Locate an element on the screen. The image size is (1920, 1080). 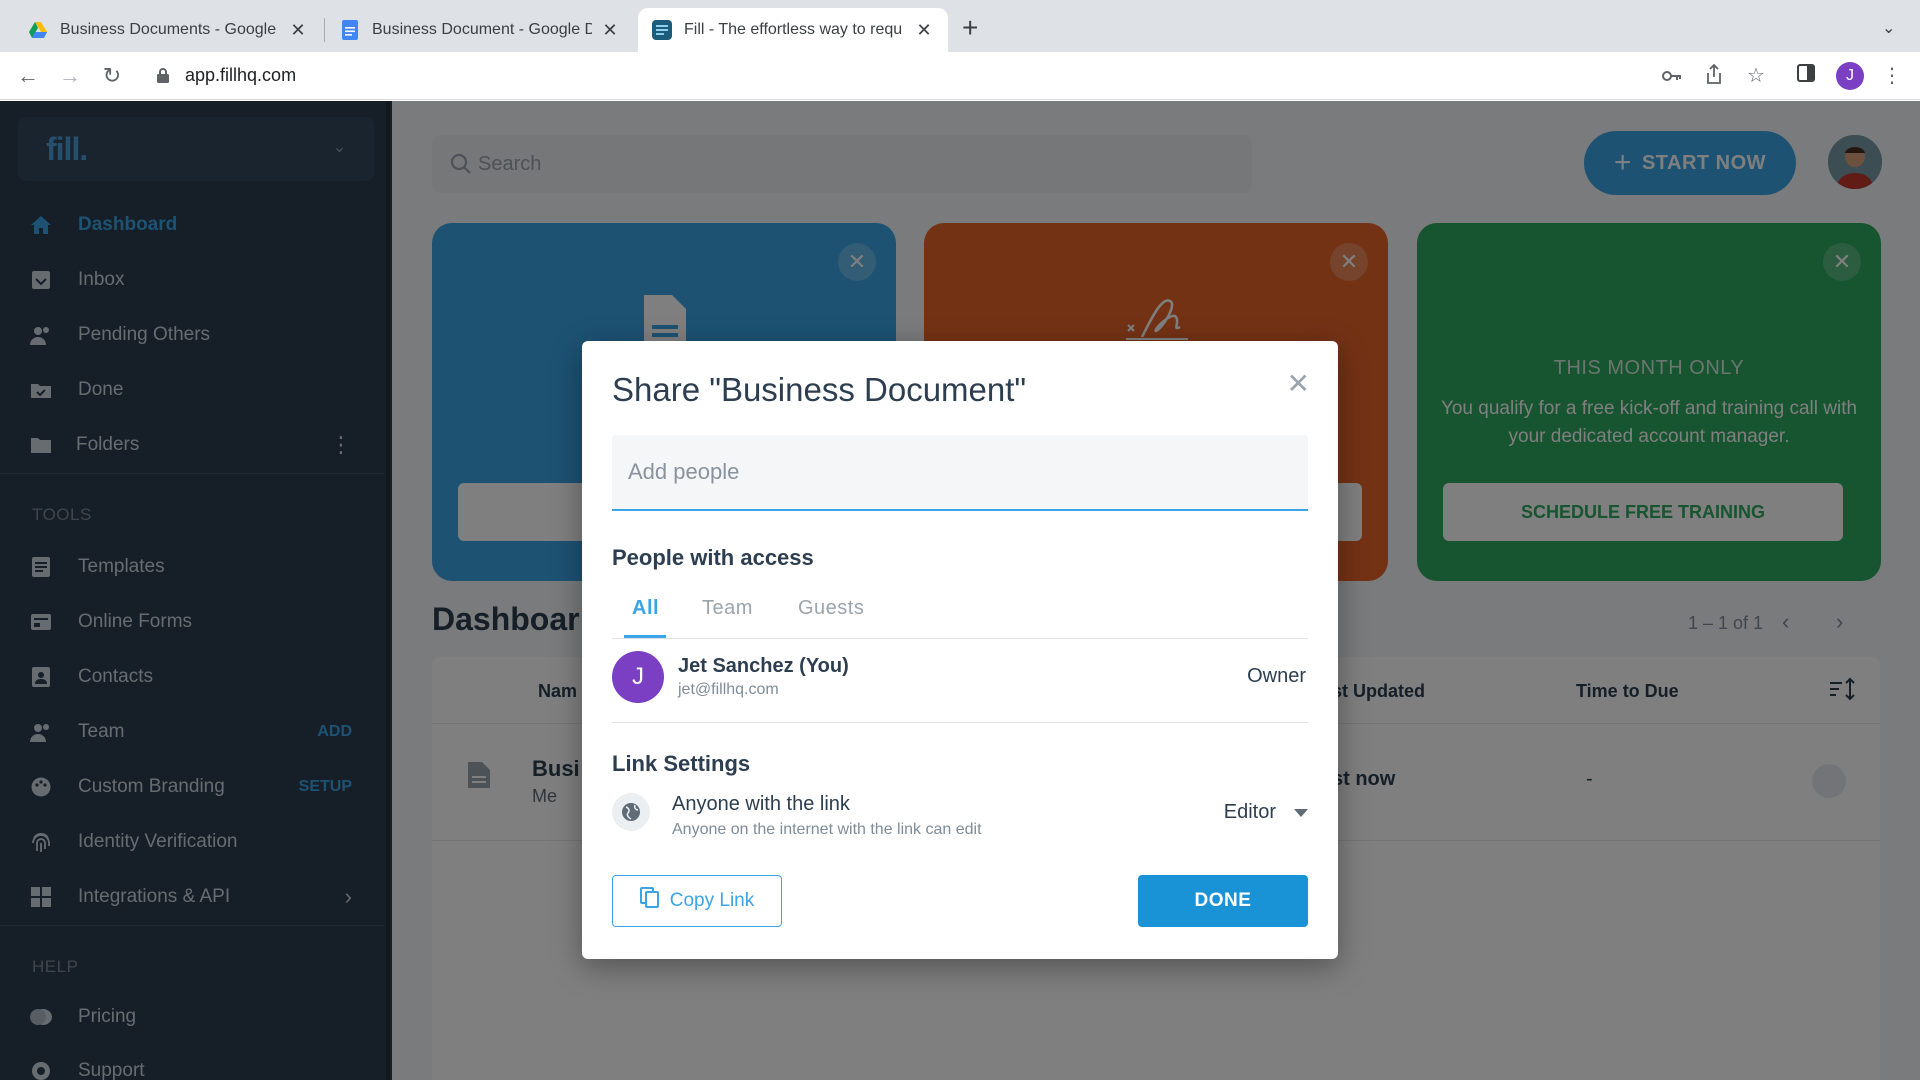
tab-title: Business Documents - Google is located at coordinates (168, 29).